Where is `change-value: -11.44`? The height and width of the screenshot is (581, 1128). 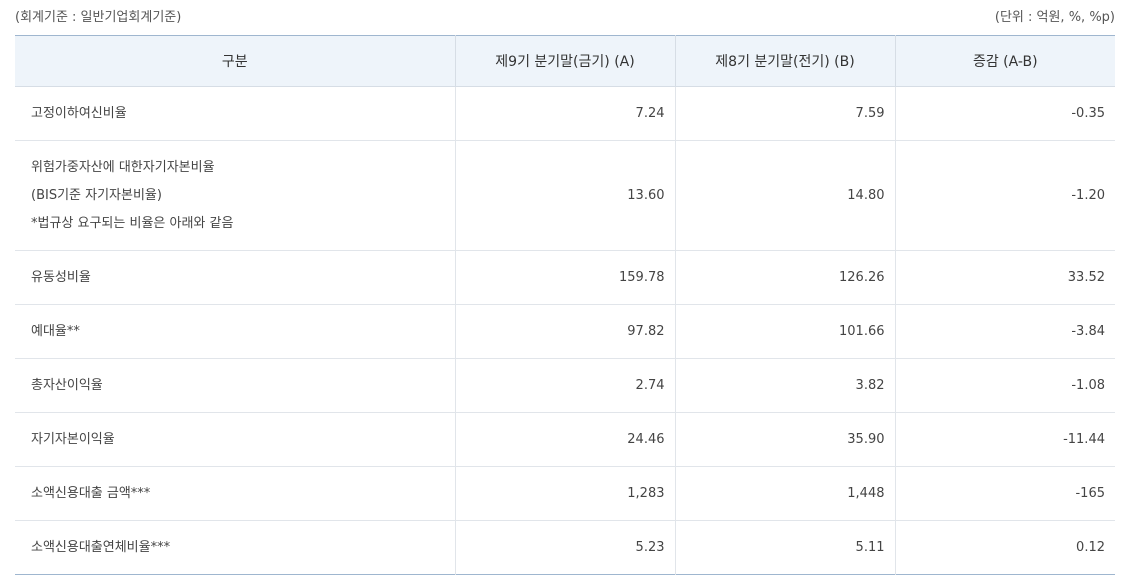
change-value: -11.44 is located at coordinates (1004, 439).